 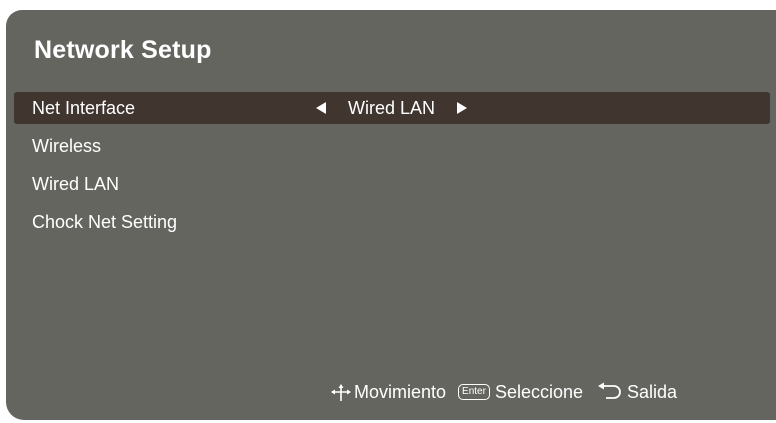 What do you see at coordinates (105, 222) in the screenshot?
I see `menu-item-label: Chock Net Setting` at bounding box center [105, 222].